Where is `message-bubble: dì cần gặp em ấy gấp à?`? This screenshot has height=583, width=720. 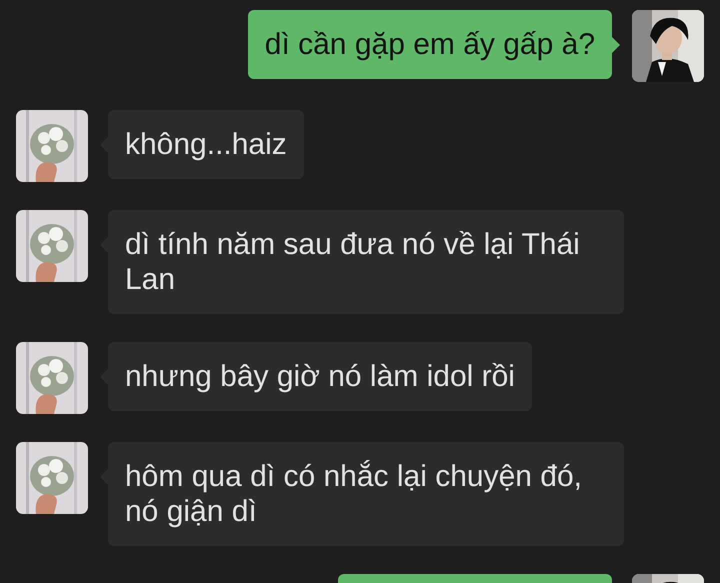
message-bubble: dì cần gặp em ấy gấp à? is located at coordinates (430, 44).